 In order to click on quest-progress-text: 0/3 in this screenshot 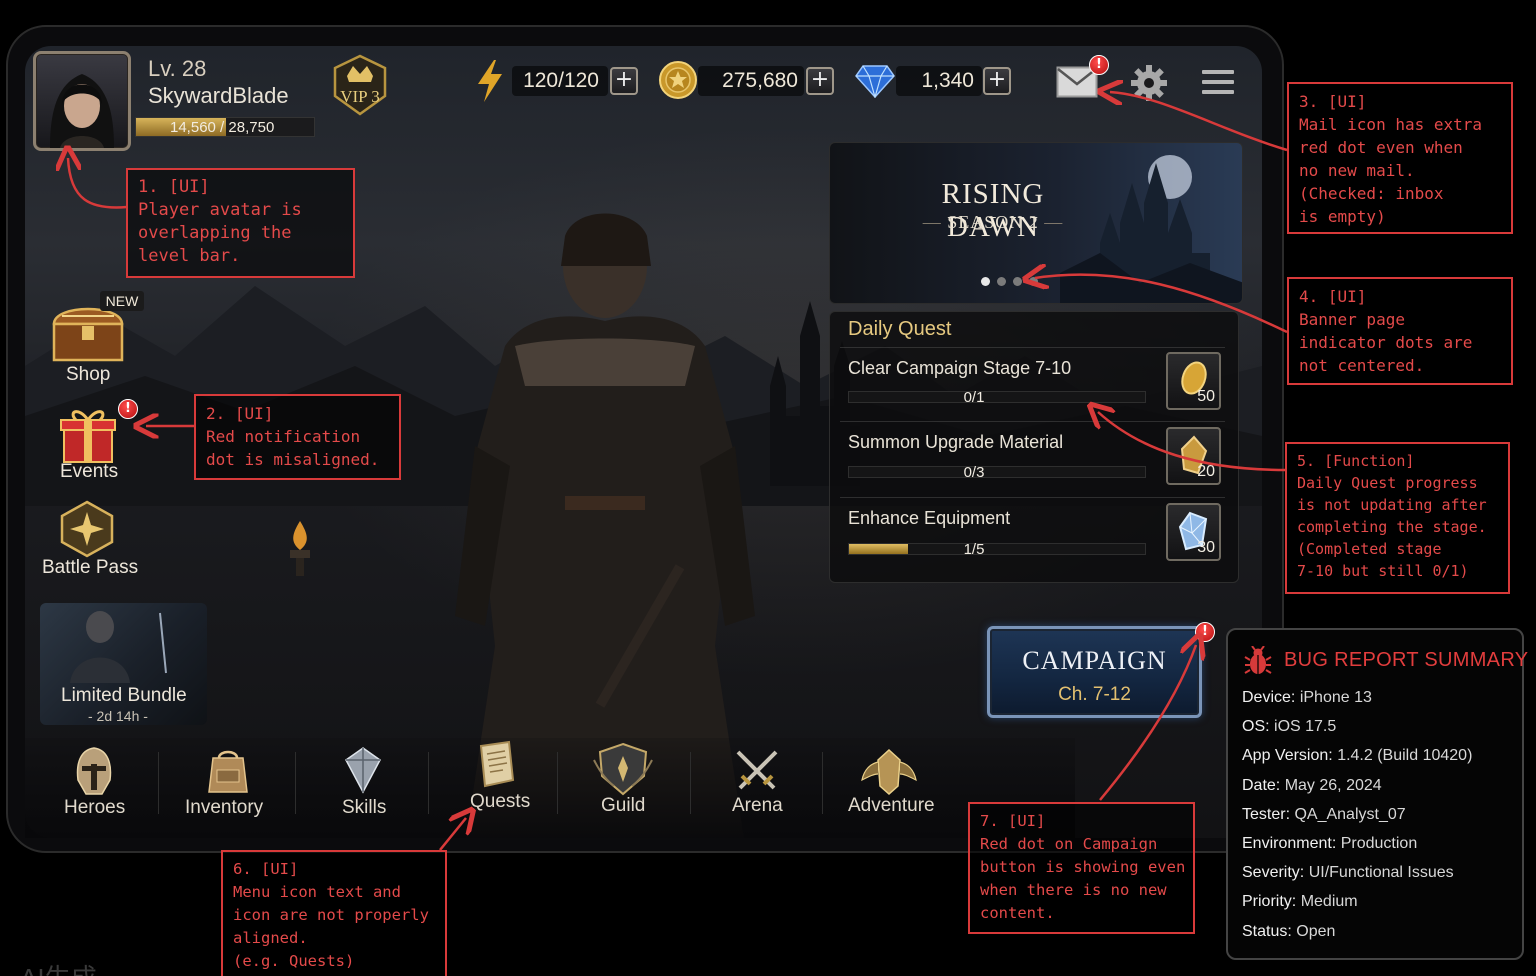, I will do `click(974, 472)`.